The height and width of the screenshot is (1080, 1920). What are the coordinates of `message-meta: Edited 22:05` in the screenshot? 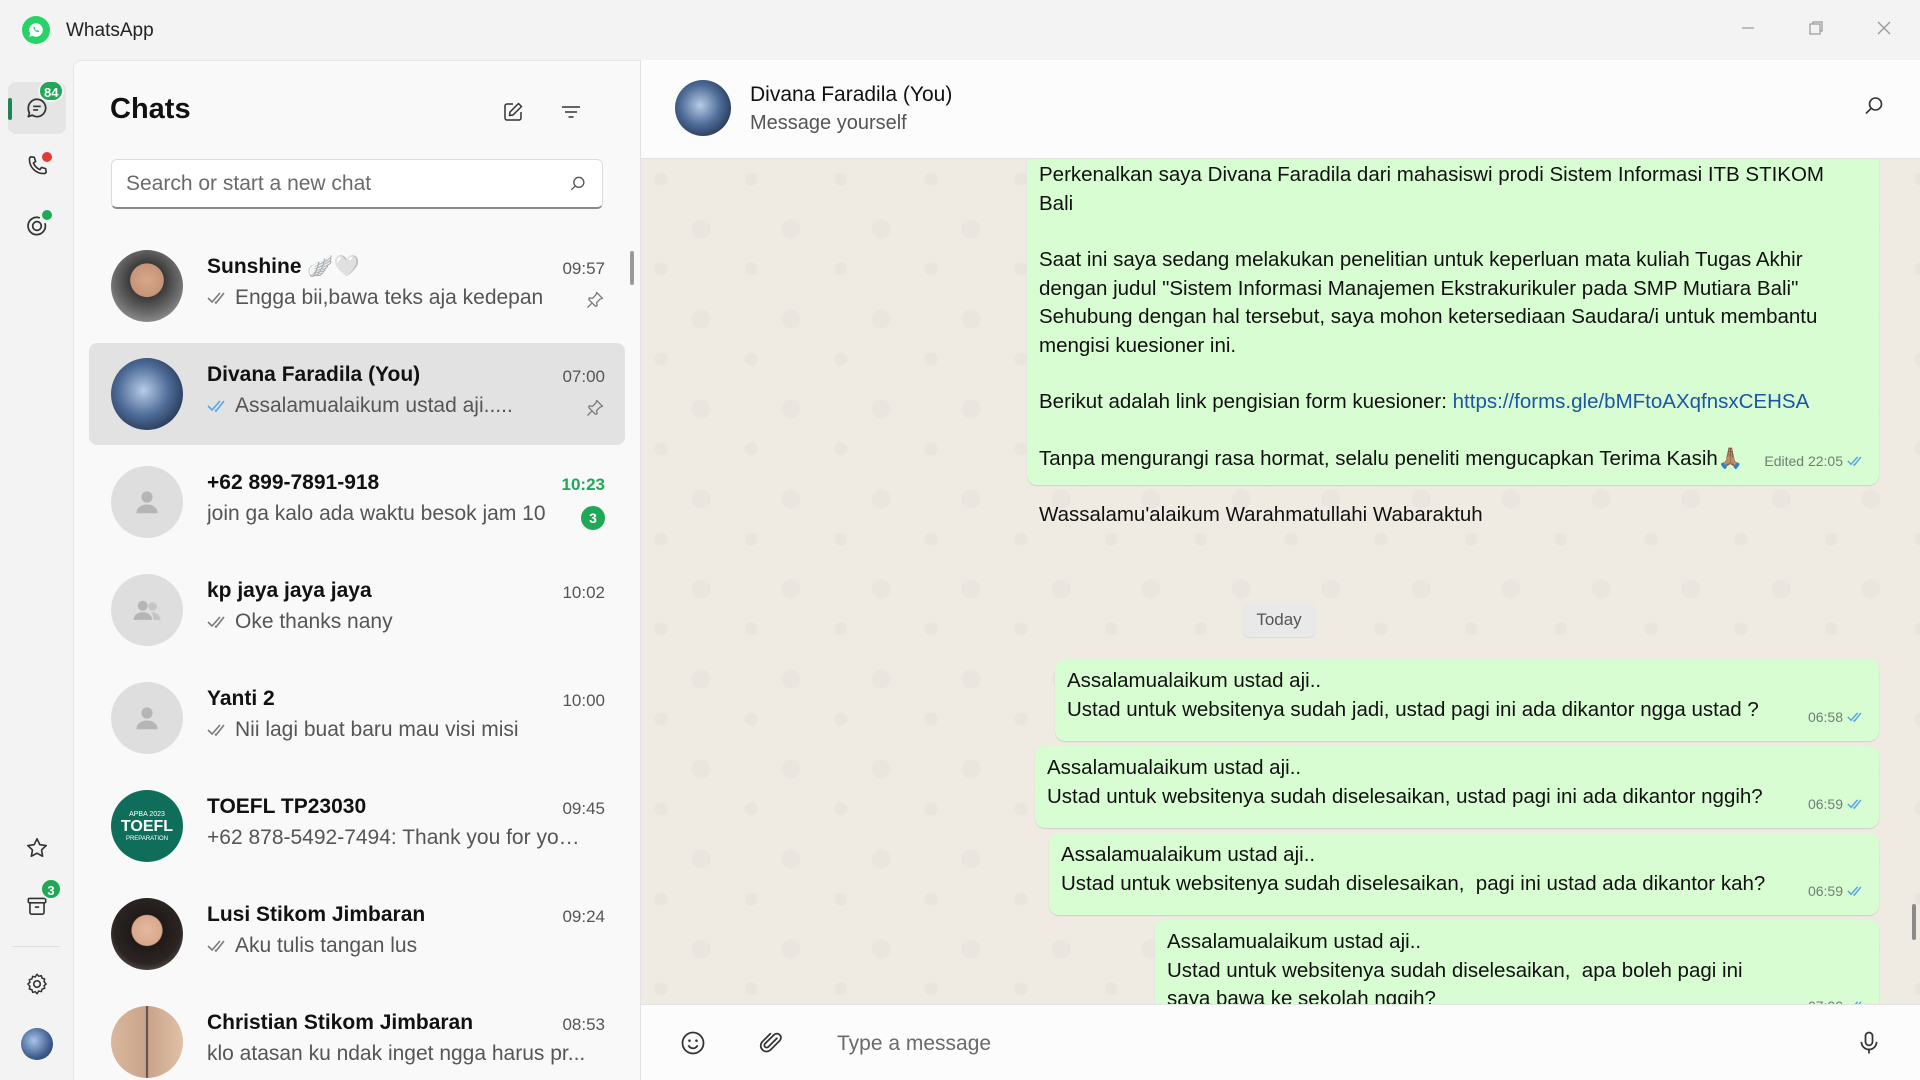 It's located at (1814, 461).